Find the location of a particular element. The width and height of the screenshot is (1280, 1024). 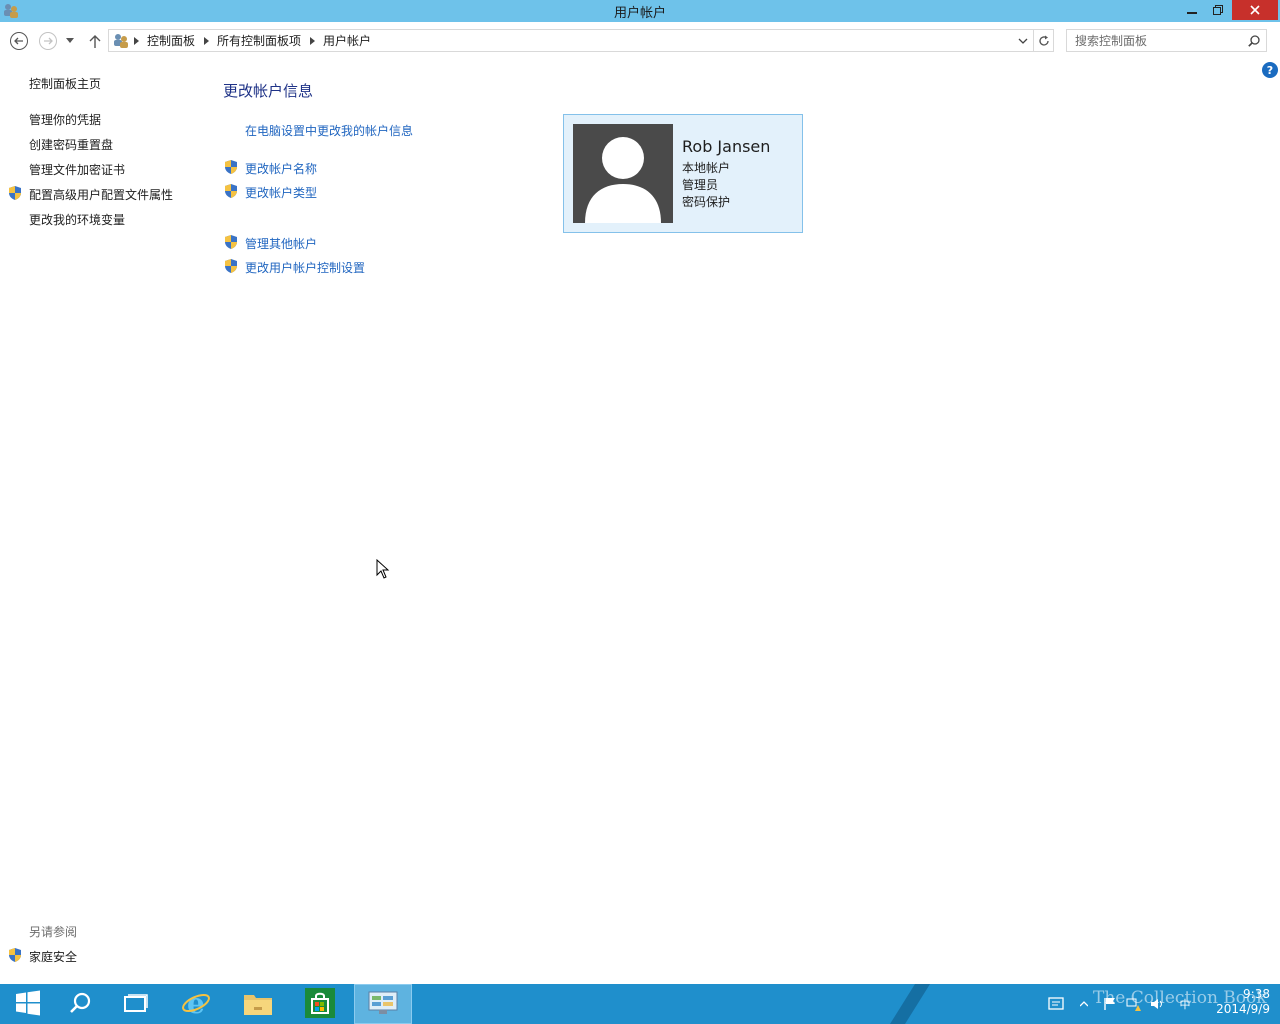

search-box is located at coordinates (1166, 40).